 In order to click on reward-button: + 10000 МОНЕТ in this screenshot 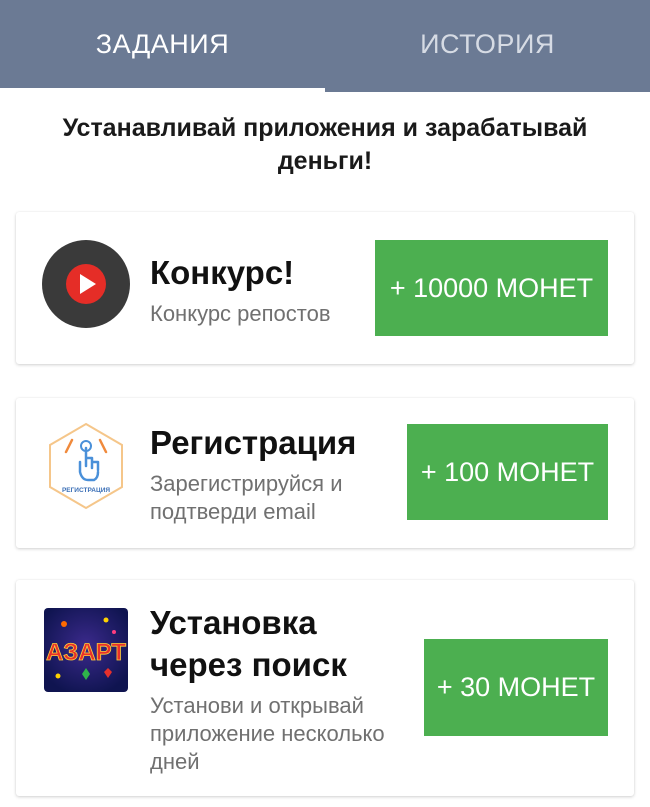, I will do `click(491, 288)`.